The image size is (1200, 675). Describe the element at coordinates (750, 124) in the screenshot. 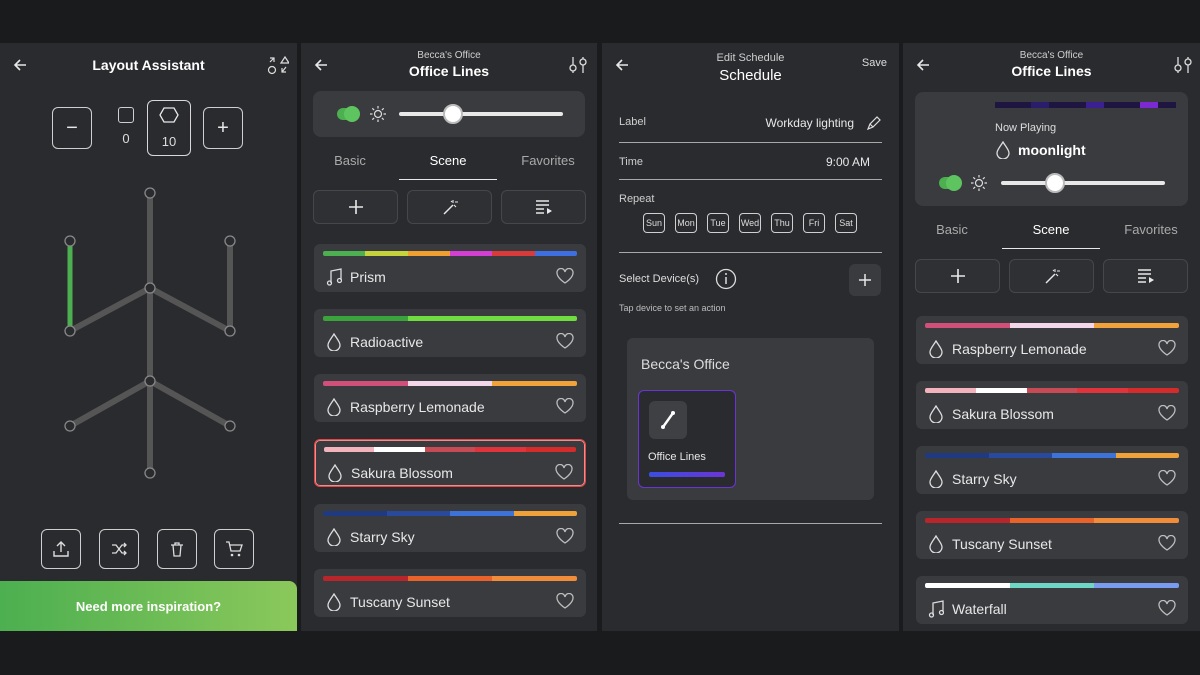

I see `label-row: Label Workday lighting` at that location.